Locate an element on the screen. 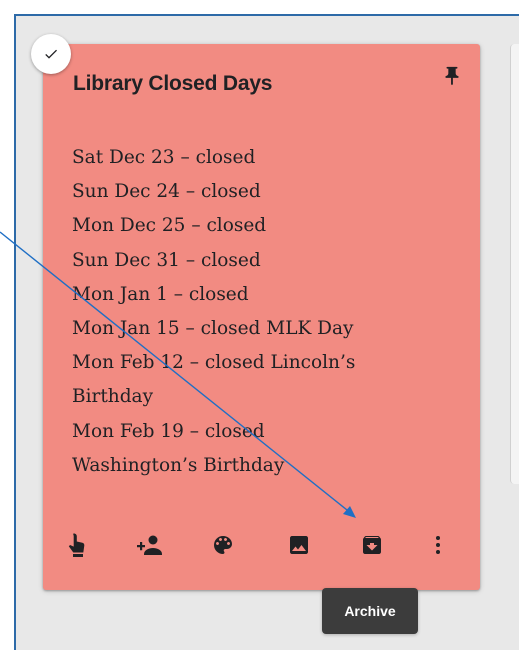  more-icon is located at coordinates (438, 545).